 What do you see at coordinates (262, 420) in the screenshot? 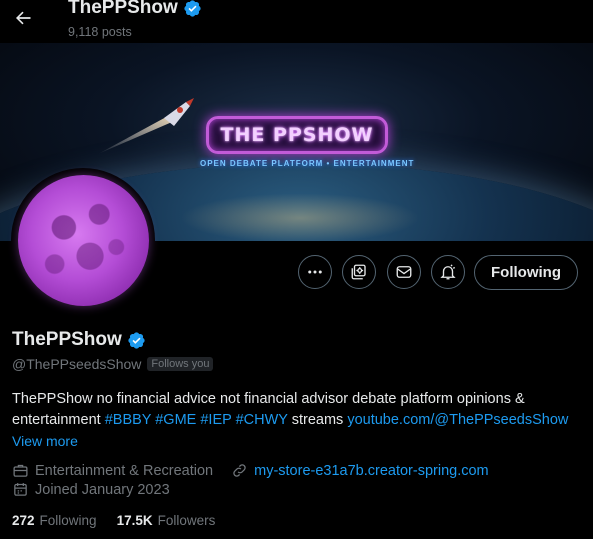
I see `hashtag-link: #CHWY` at bounding box center [262, 420].